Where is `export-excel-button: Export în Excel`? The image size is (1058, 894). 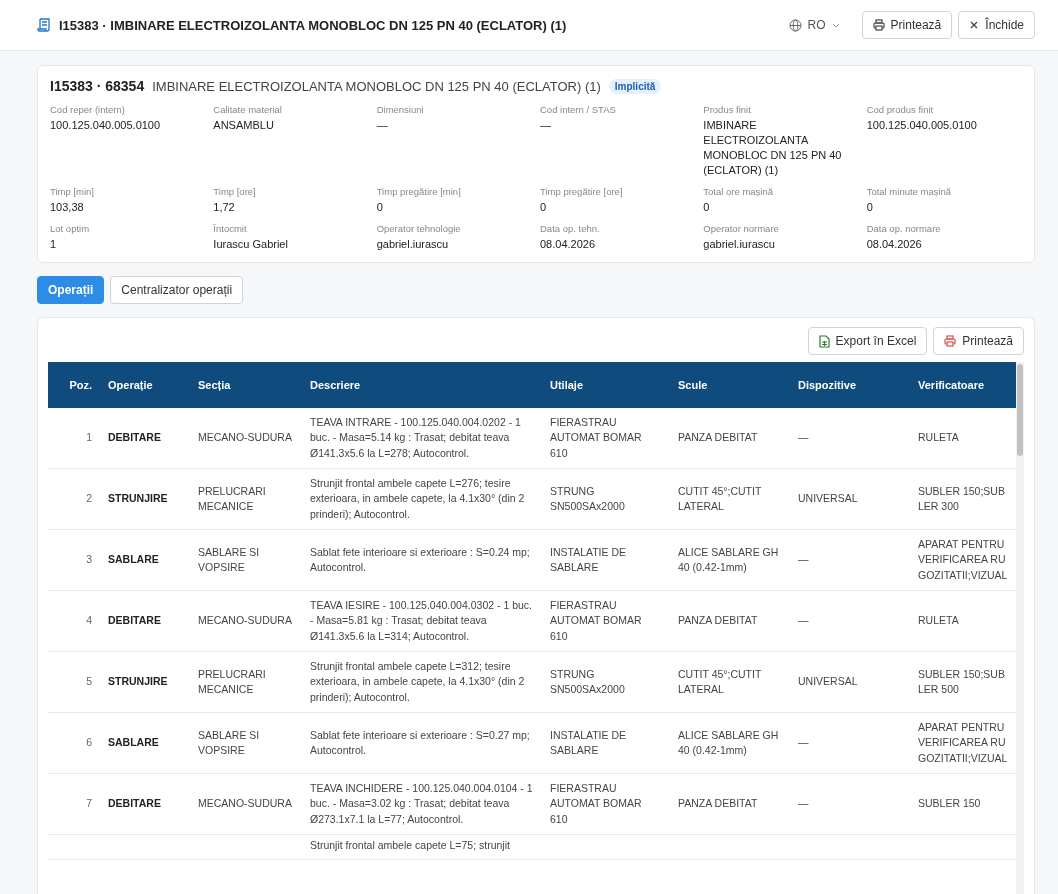
export-excel-button: Export în Excel is located at coordinates (867, 341).